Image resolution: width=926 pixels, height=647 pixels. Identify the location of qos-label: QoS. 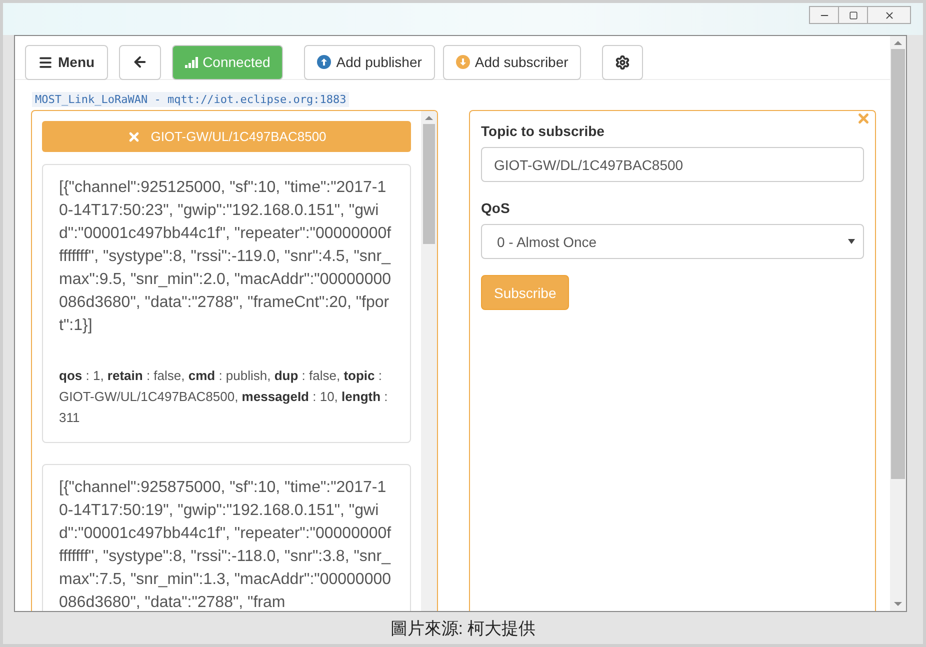
(495, 208).